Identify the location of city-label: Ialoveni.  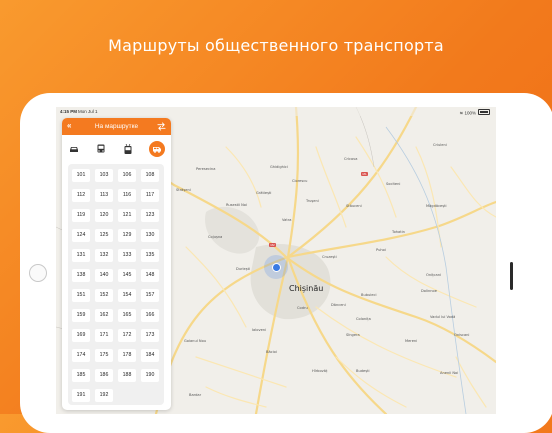
(259, 330).